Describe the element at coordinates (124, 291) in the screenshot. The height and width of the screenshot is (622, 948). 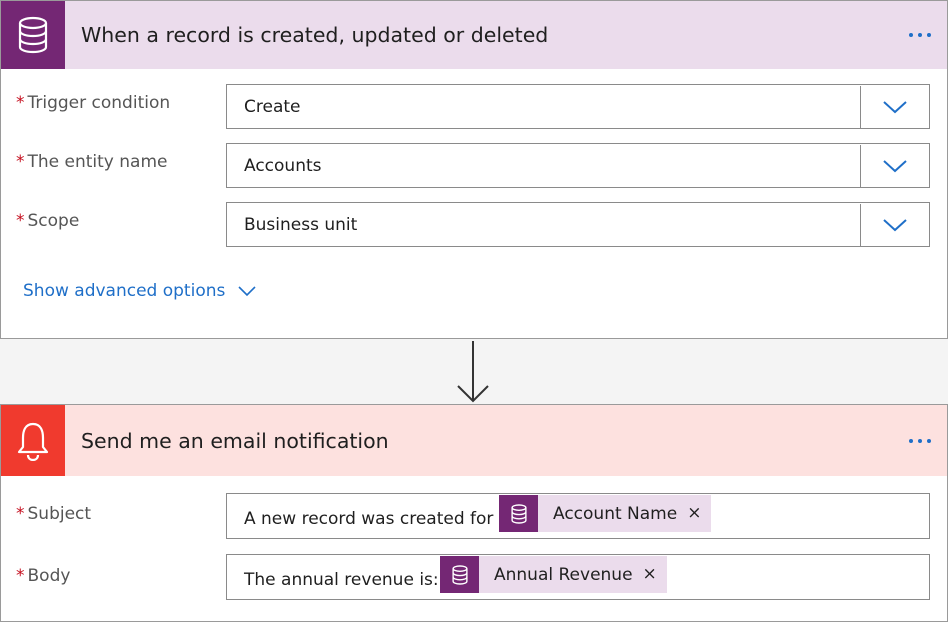
I see `show-advanced-options-label: Show advanced options` at that location.